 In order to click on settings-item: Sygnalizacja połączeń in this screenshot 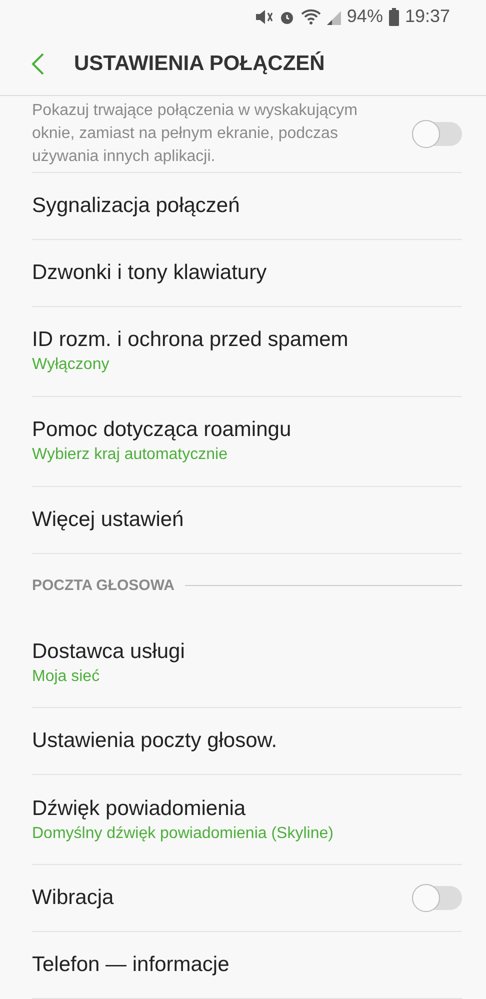, I will do `click(247, 206)`.